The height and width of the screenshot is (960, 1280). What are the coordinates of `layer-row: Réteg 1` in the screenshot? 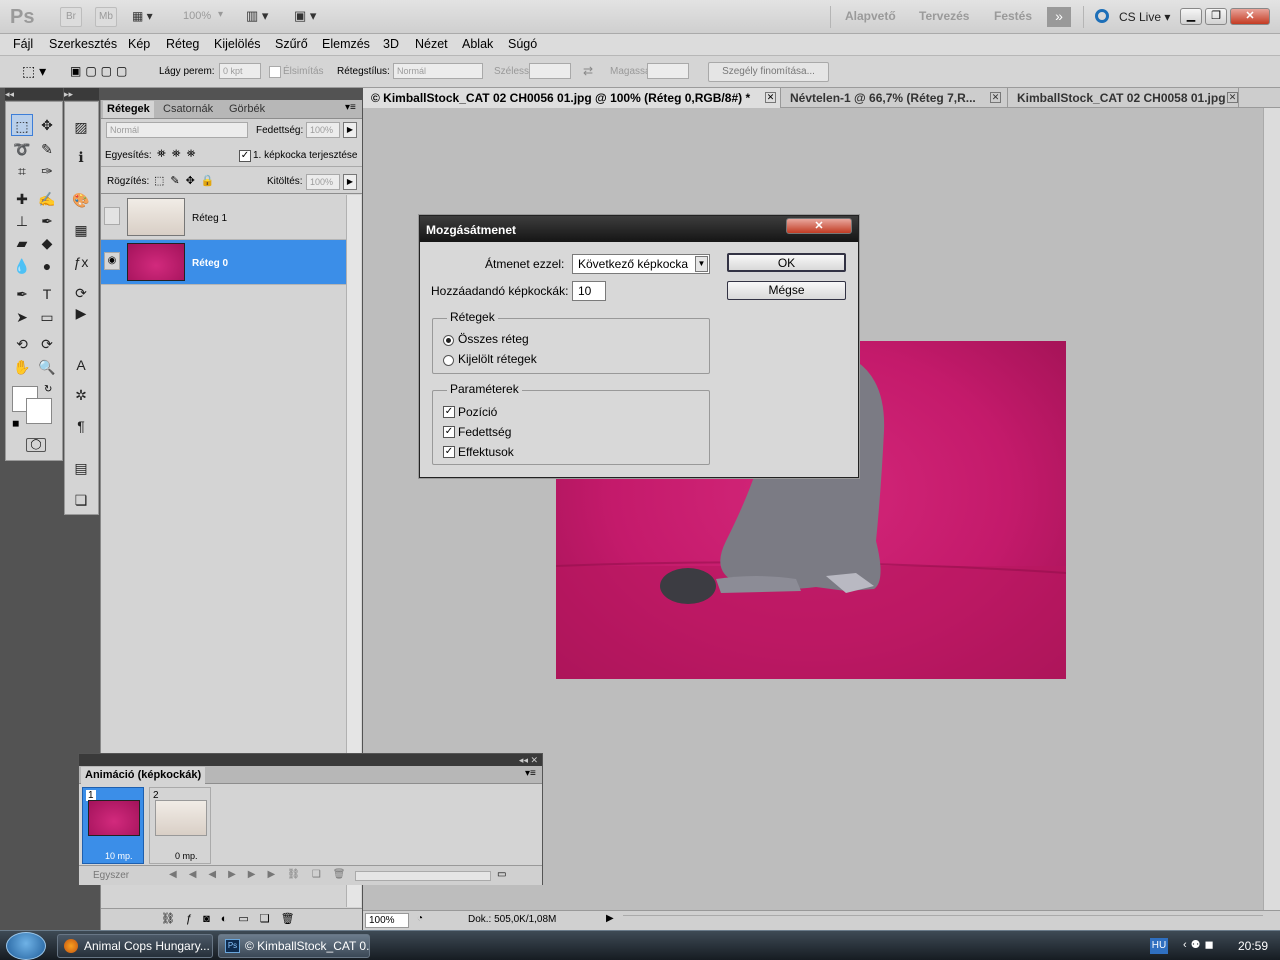 It's located at (223, 217).